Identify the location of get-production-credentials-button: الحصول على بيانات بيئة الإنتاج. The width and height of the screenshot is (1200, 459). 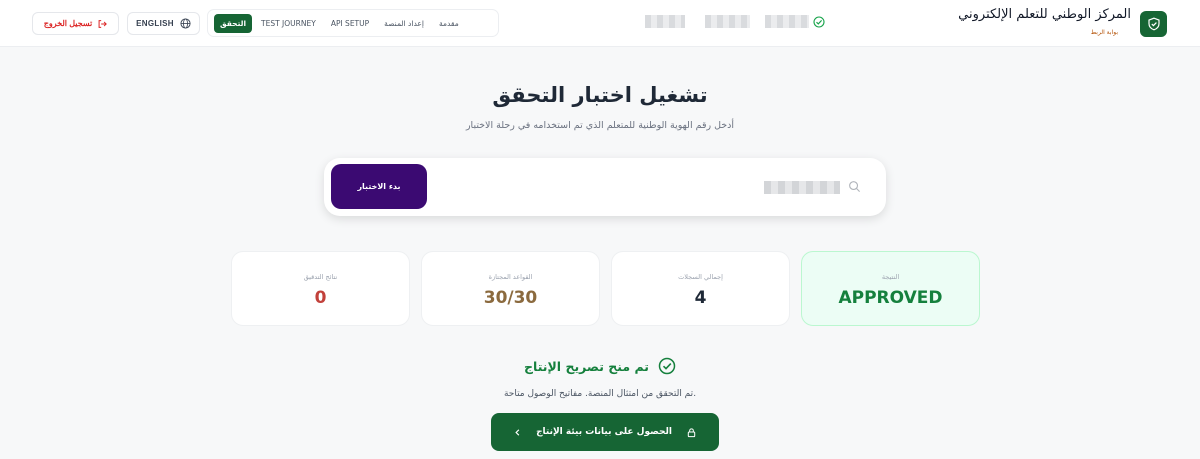
(605, 432).